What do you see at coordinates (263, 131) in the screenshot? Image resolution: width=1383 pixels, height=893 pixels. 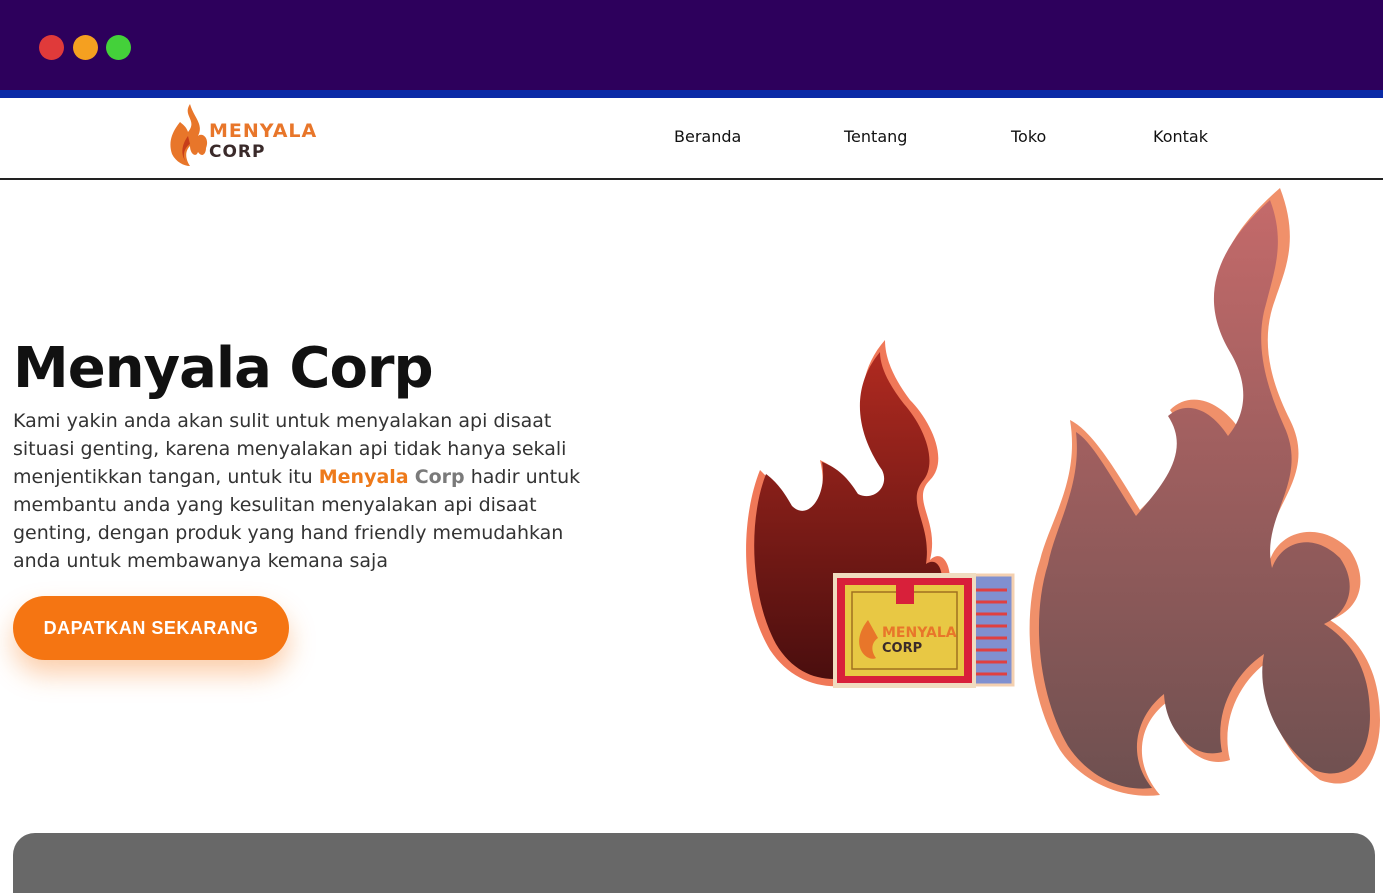 I see `logo-text-menyala: MENYALA` at bounding box center [263, 131].